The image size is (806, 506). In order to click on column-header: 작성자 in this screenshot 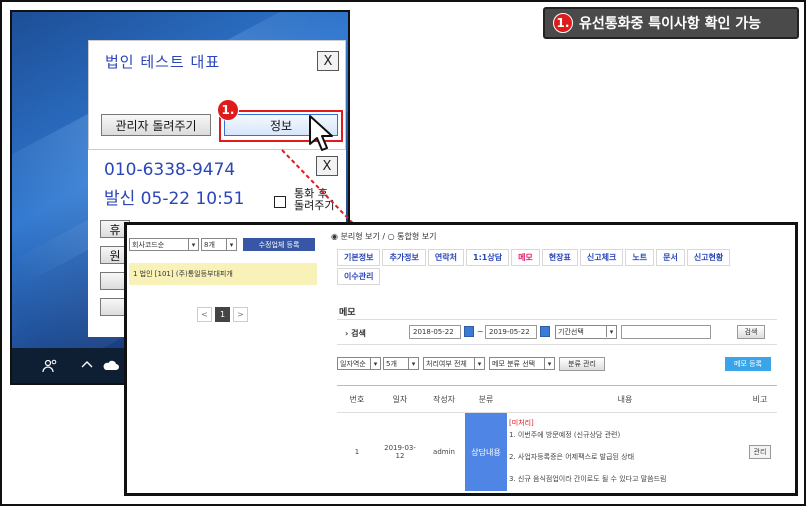, I will do `click(444, 399)`.